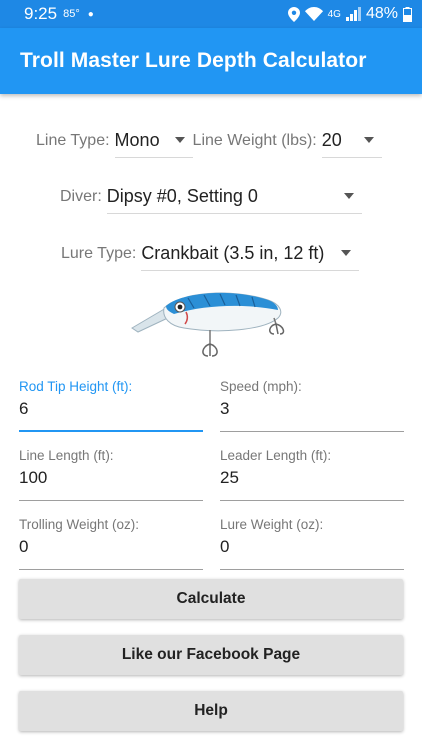 This screenshot has height=750, width=422. I want to click on location-icon, so click(293, 14).